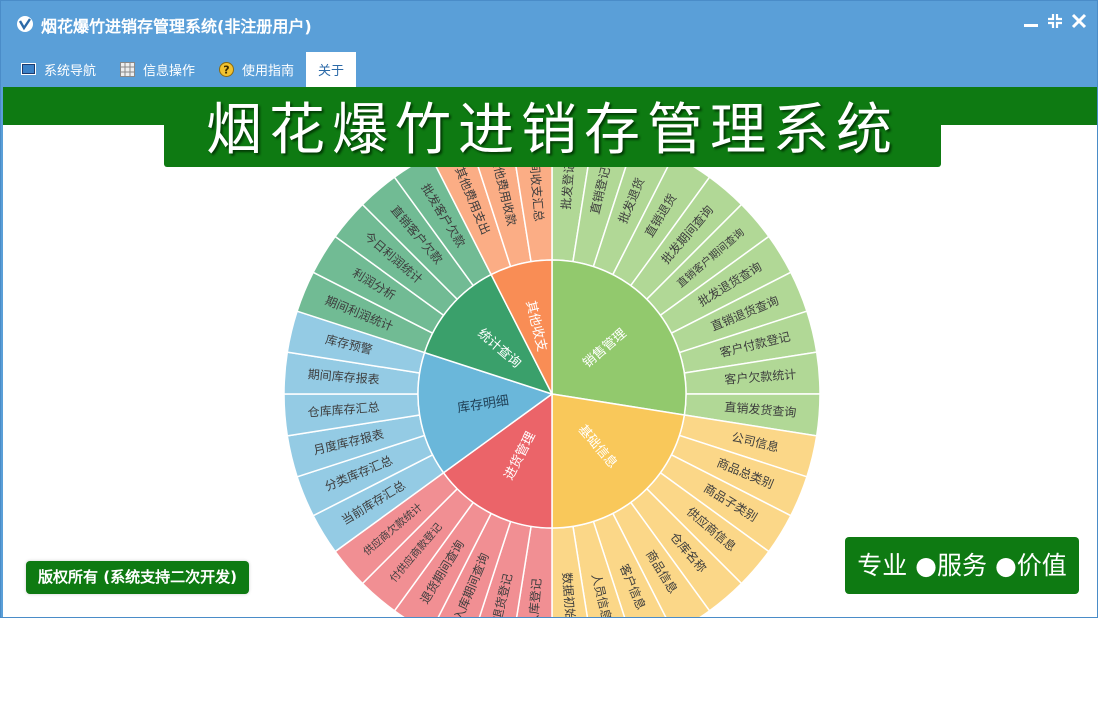 The height and width of the screenshot is (728, 1098). What do you see at coordinates (70, 71) in the screenshot?
I see `menu-item-label: 系统导航` at bounding box center [70, 71].